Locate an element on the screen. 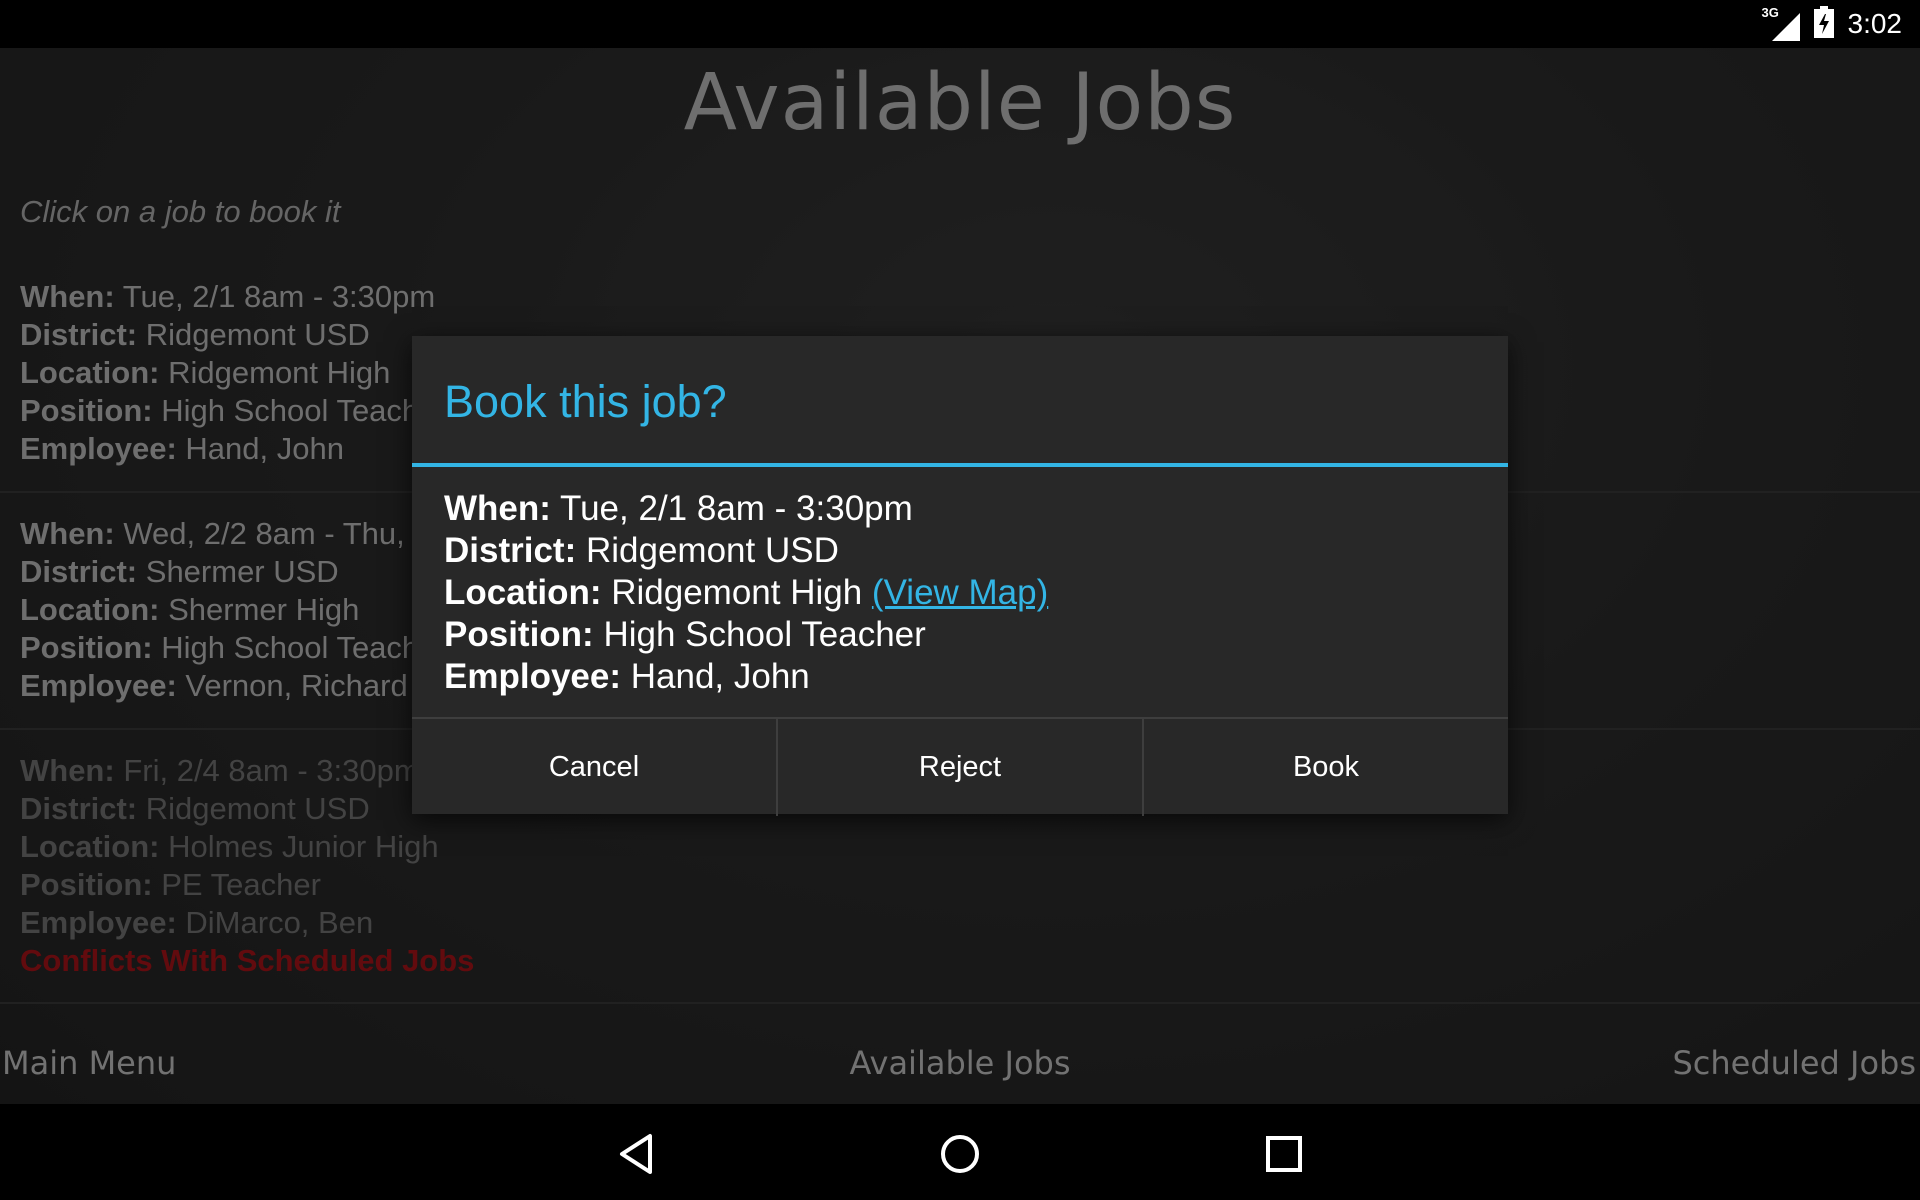 This screenshot has height=1200, width=1920. field-label: District: is located at coordinates (510, 550).